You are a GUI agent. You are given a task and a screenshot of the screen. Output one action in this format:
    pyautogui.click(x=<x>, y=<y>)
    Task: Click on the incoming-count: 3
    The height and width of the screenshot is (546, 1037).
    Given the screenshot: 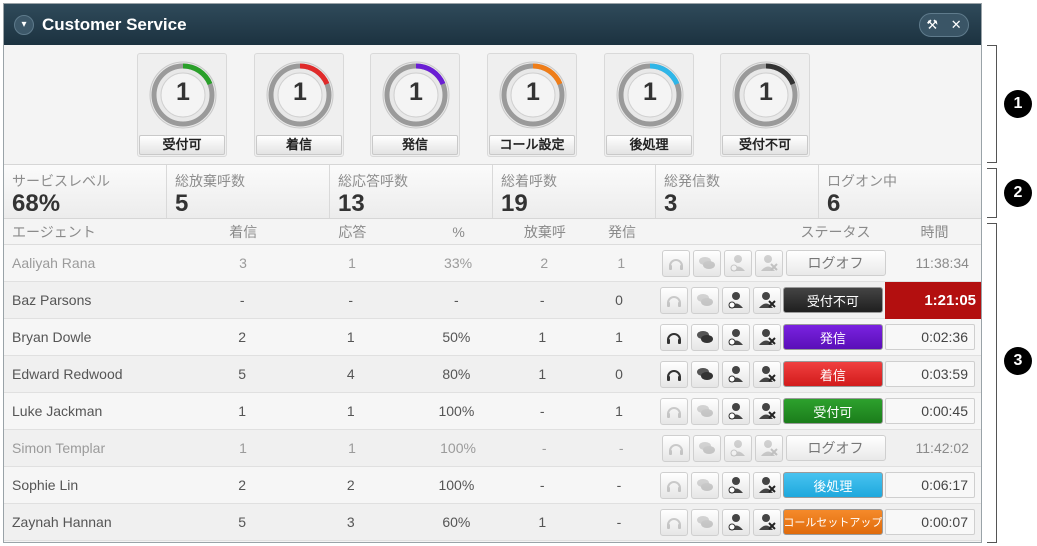 What is the action you would take?
    pyautogui.click(x=243, y=263)
    